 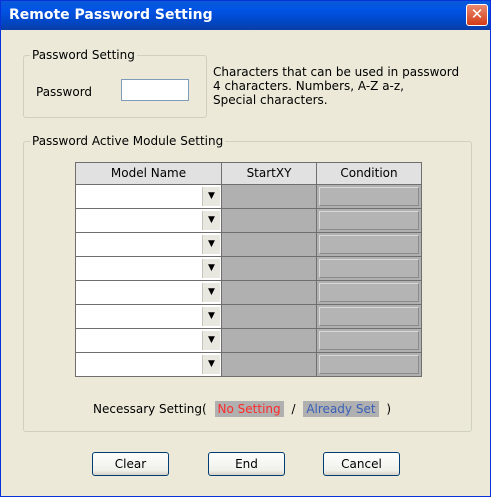 What do you see at coordinates (336, 72) in the screenshot?
I see `hint-line: Characters that can be used in password` at bounding box center [336, 72].